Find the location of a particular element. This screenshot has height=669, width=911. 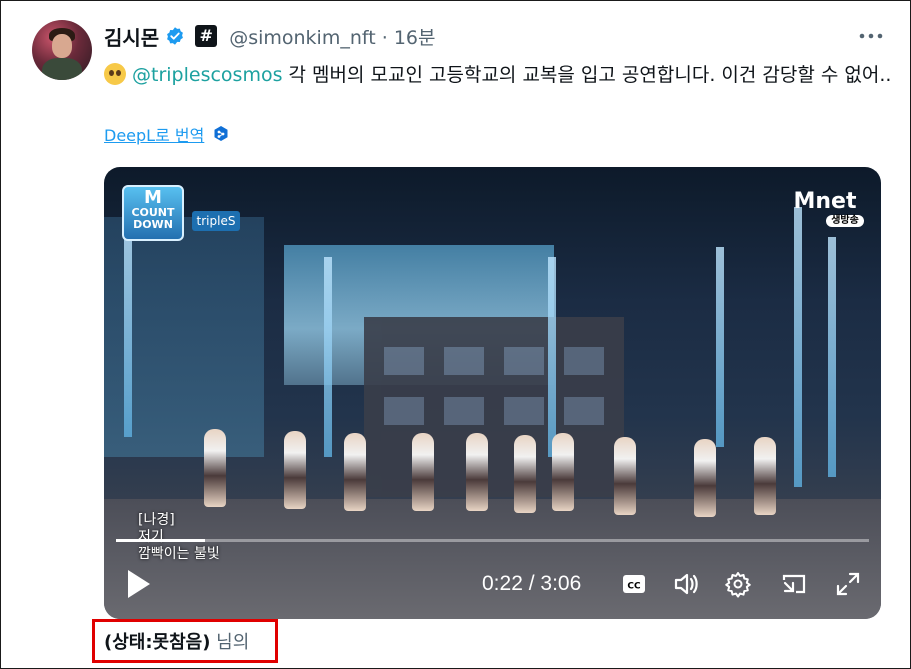

avatar-body is located at coordinates (62, 69).